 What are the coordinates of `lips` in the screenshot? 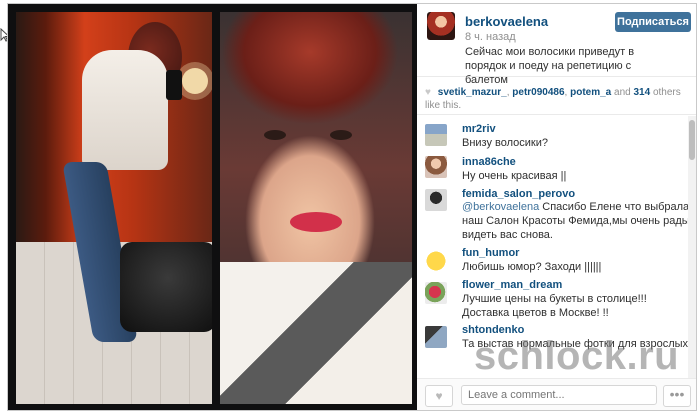 It's located at (316, 222).